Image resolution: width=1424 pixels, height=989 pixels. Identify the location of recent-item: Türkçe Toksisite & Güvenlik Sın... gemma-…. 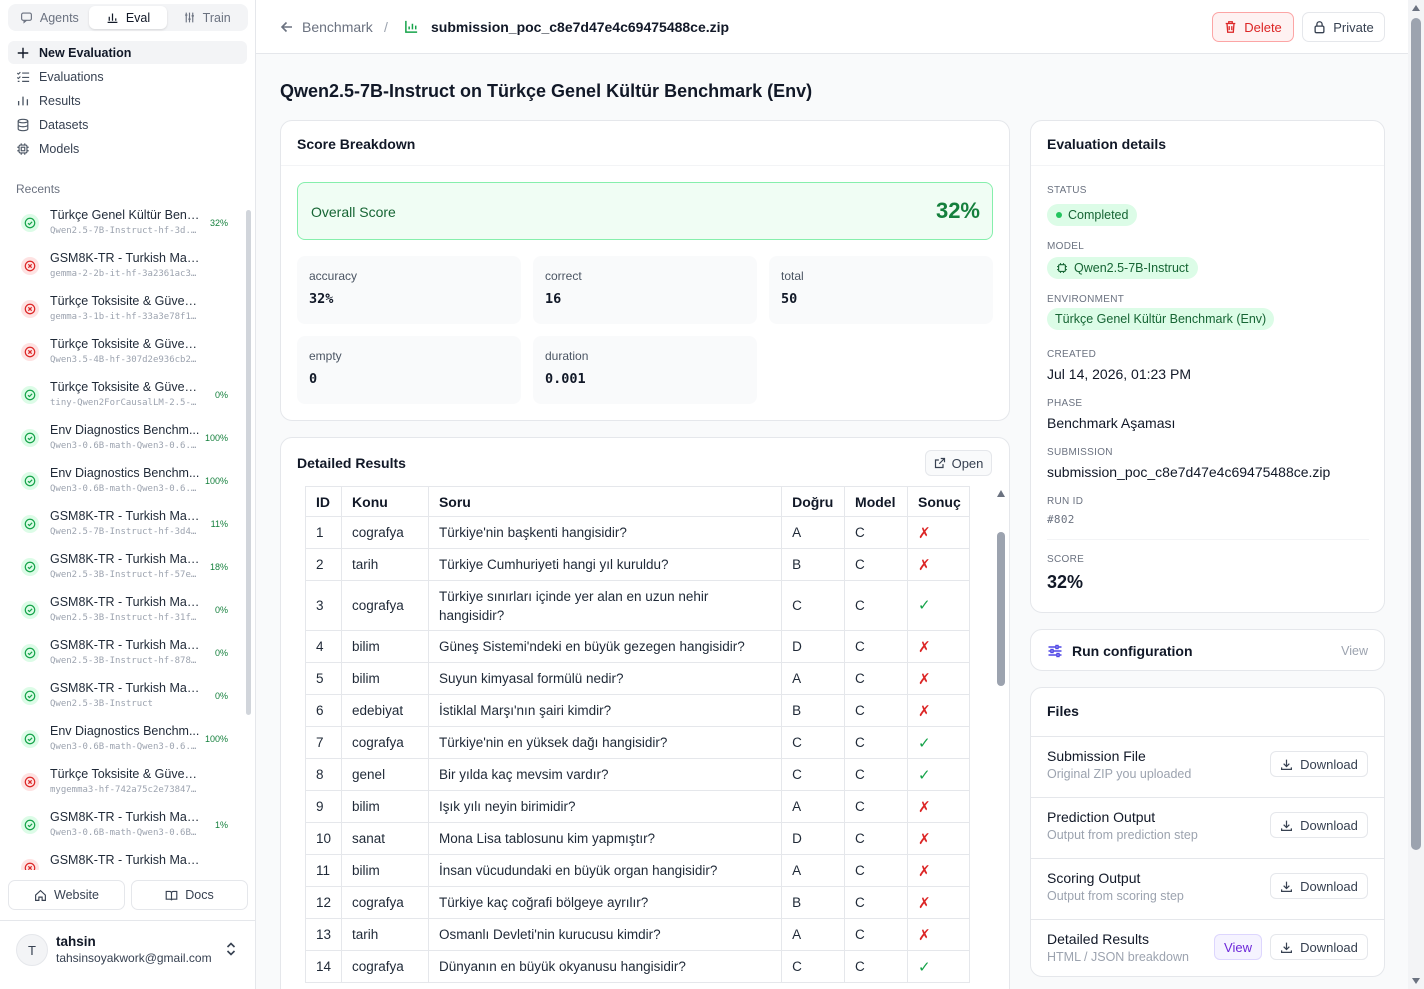
(126, 309).